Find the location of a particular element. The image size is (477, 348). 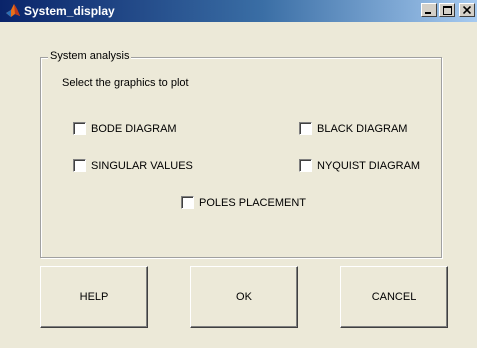

window-controls is located at coordinates (448, 10).